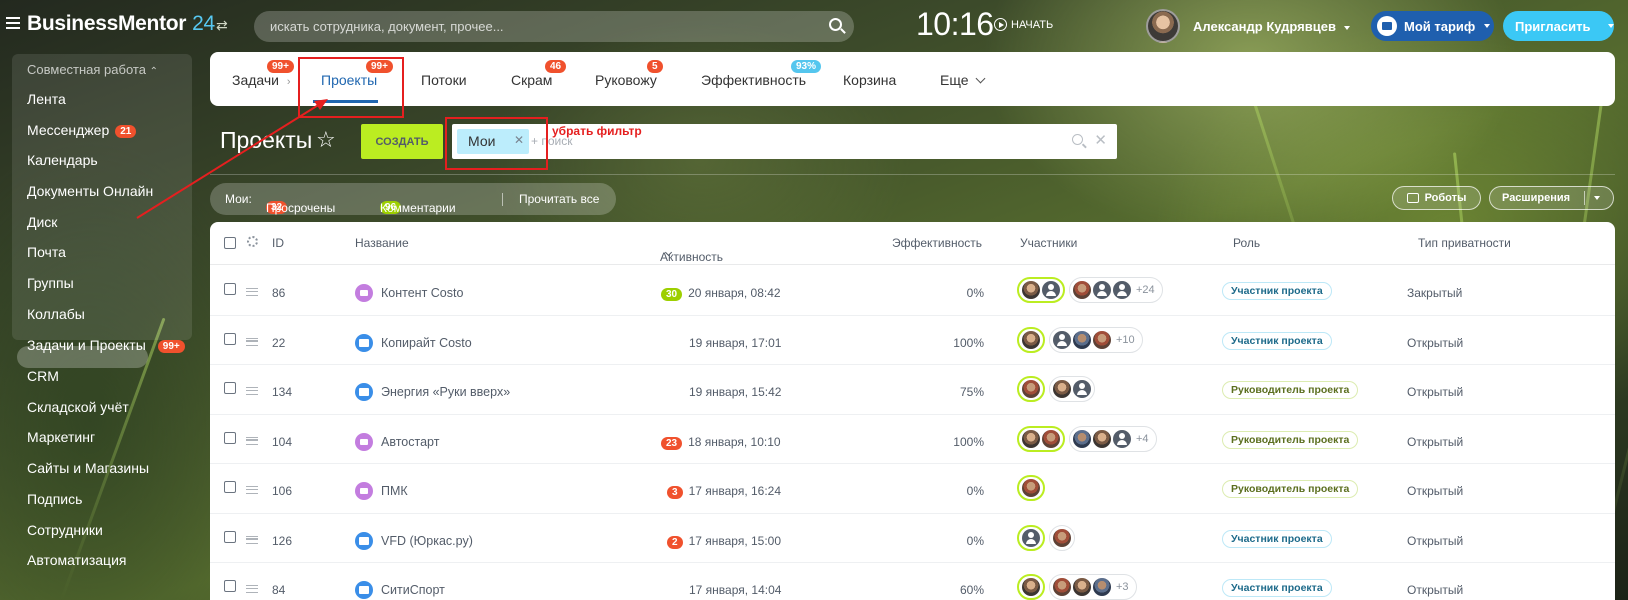  What do you see at coordinates (444, 80) in the screenshot?
I see `tab-flows: Потоки` at bounding box center [444, 80].